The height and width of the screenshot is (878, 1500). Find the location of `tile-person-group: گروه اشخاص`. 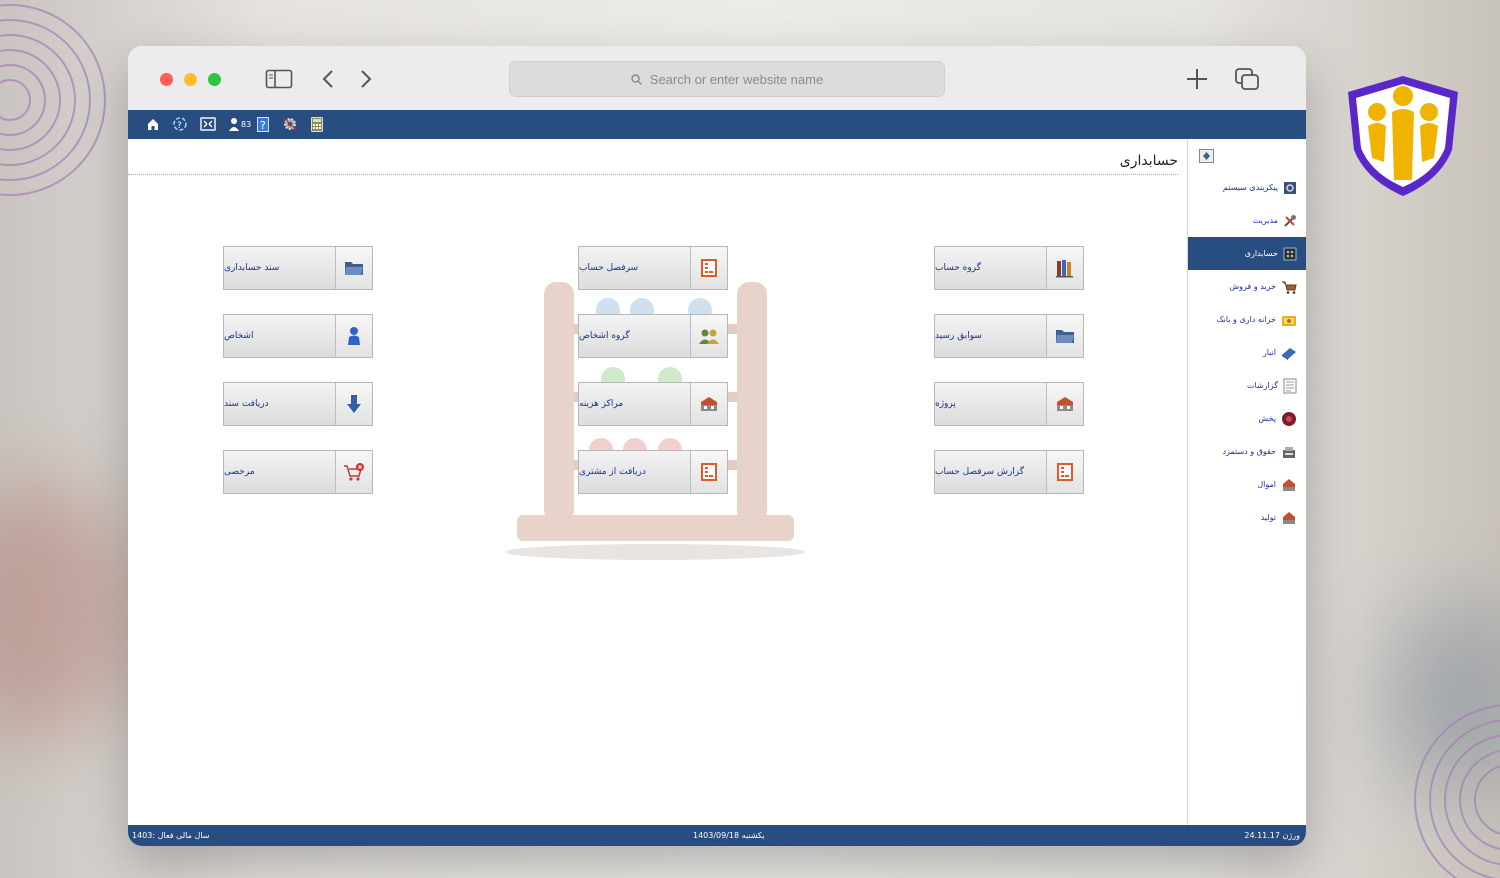

tile-person-group: گروه اشخاص is located at coordinates (653, 336).